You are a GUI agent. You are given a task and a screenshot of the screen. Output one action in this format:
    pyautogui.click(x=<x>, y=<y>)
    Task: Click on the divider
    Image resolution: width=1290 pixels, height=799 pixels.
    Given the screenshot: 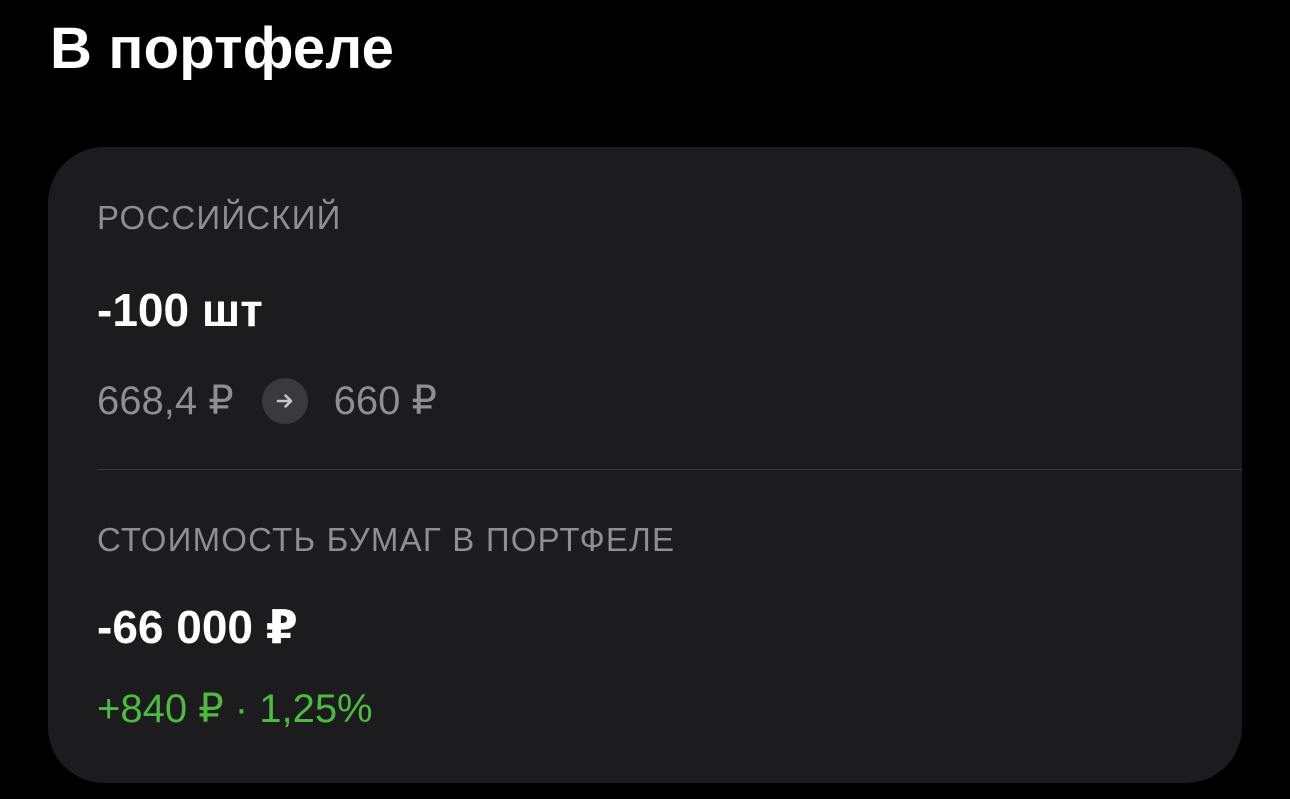 What is the action you would take?
    pyautogui.click(x=669, y=469)
    